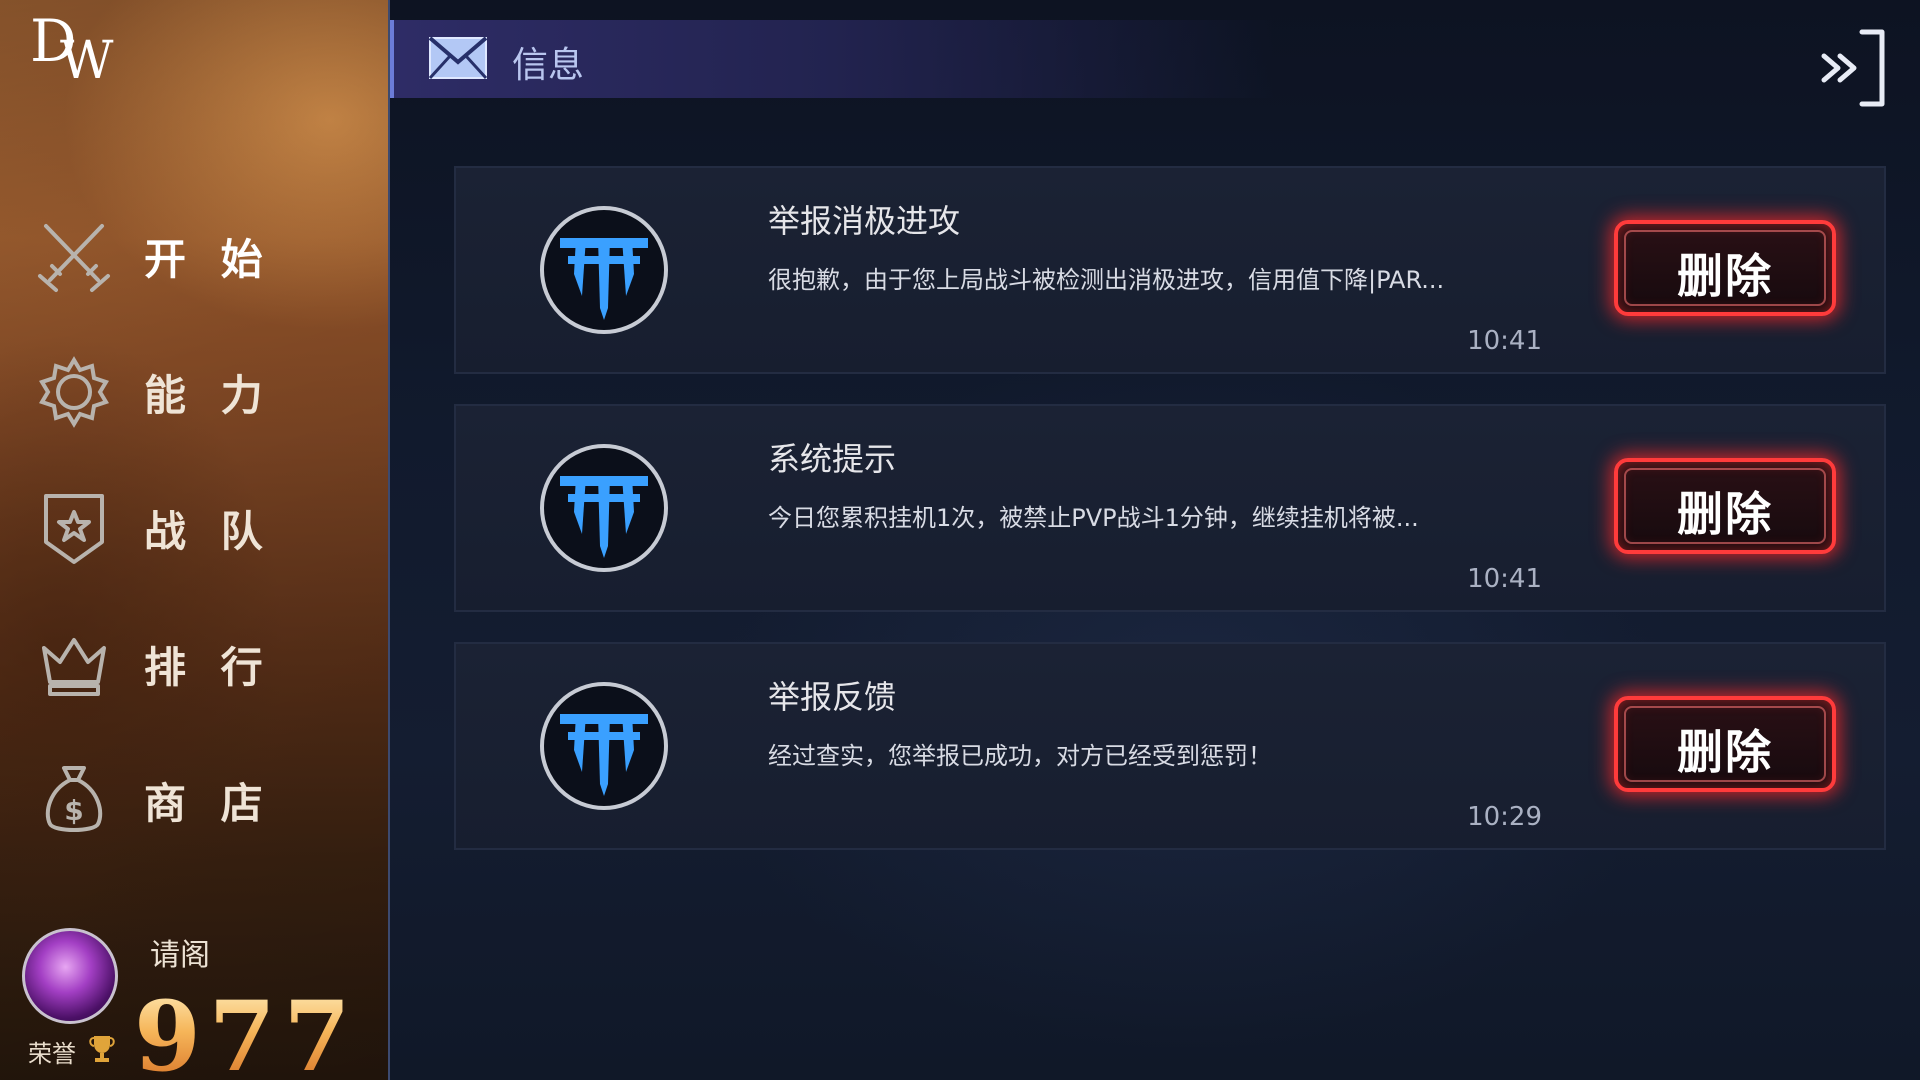 This screenshot has width=1920, height=1080. What do you see at coordinates (208, 667) in the screenshot?
I see `sidebar-item-label: 排 行` at bounding box center [208, 667].